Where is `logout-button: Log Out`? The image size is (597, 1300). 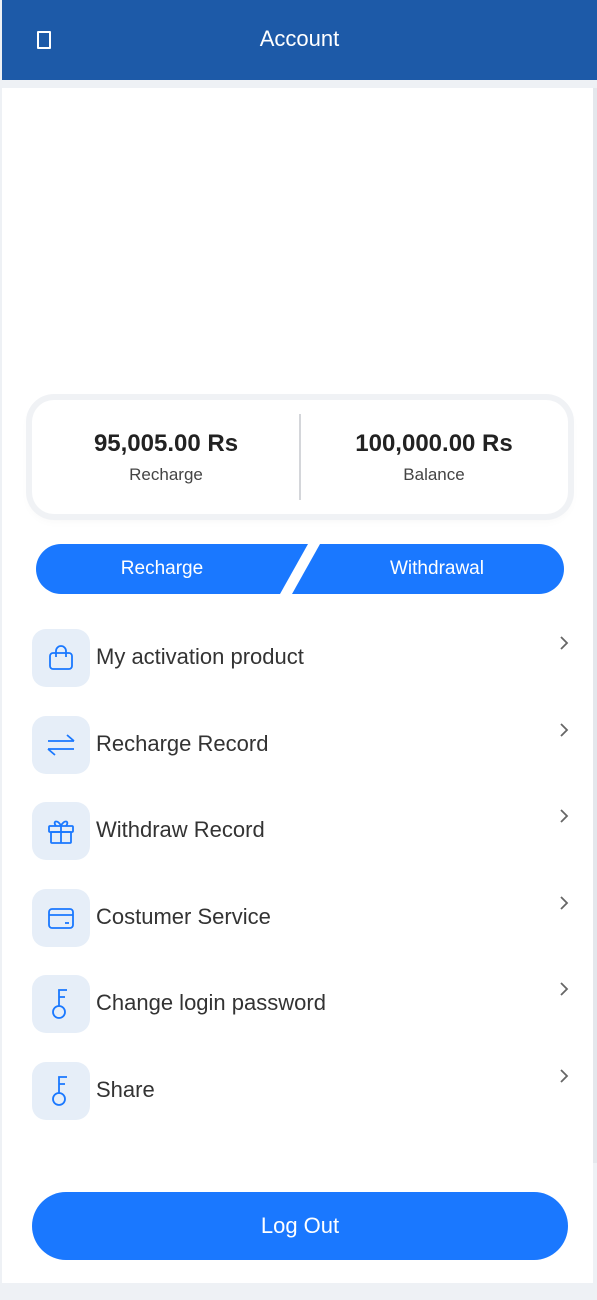
logout-button: Log Out is located at coordinates (300, 1226).